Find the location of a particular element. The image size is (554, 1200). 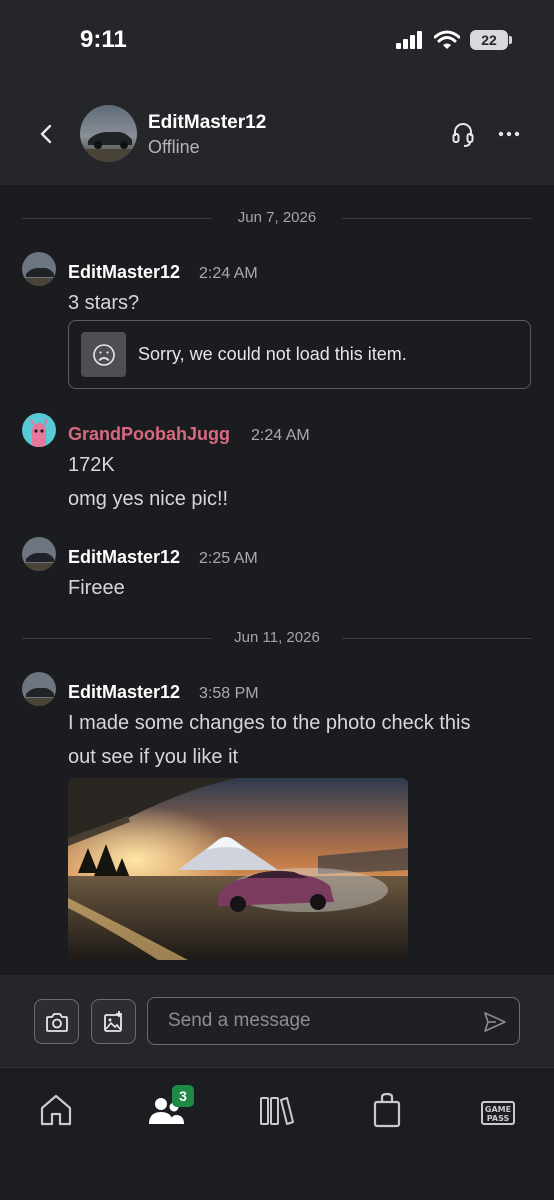

message-text: 3 stars? is located at coordinates (104, 303).